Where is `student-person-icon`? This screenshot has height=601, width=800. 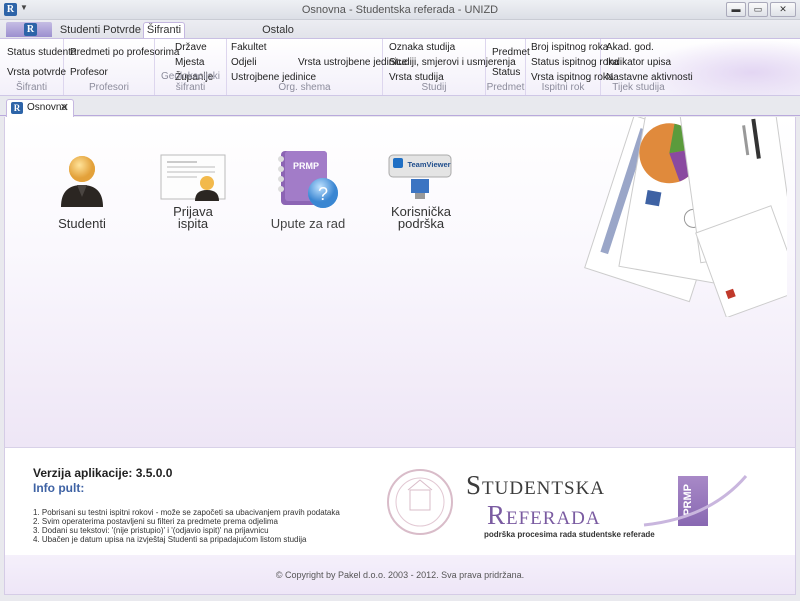
student-person-icon is located at coordinates (82, 181).